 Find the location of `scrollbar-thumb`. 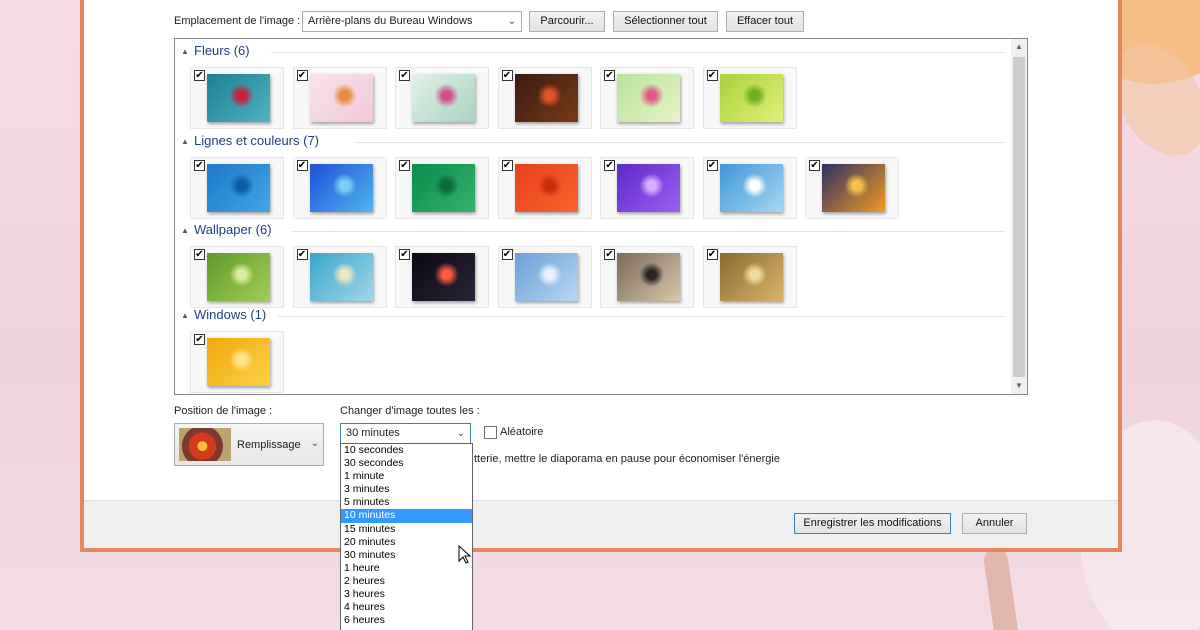

scrollbar-thumb is located at coordinates (1019, 217).